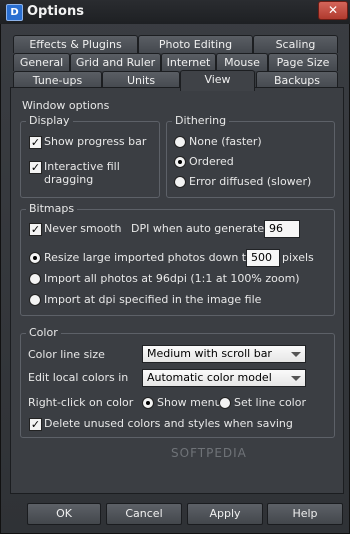  I want to click on color-line-size-label: Color line size, so click(66, 354).